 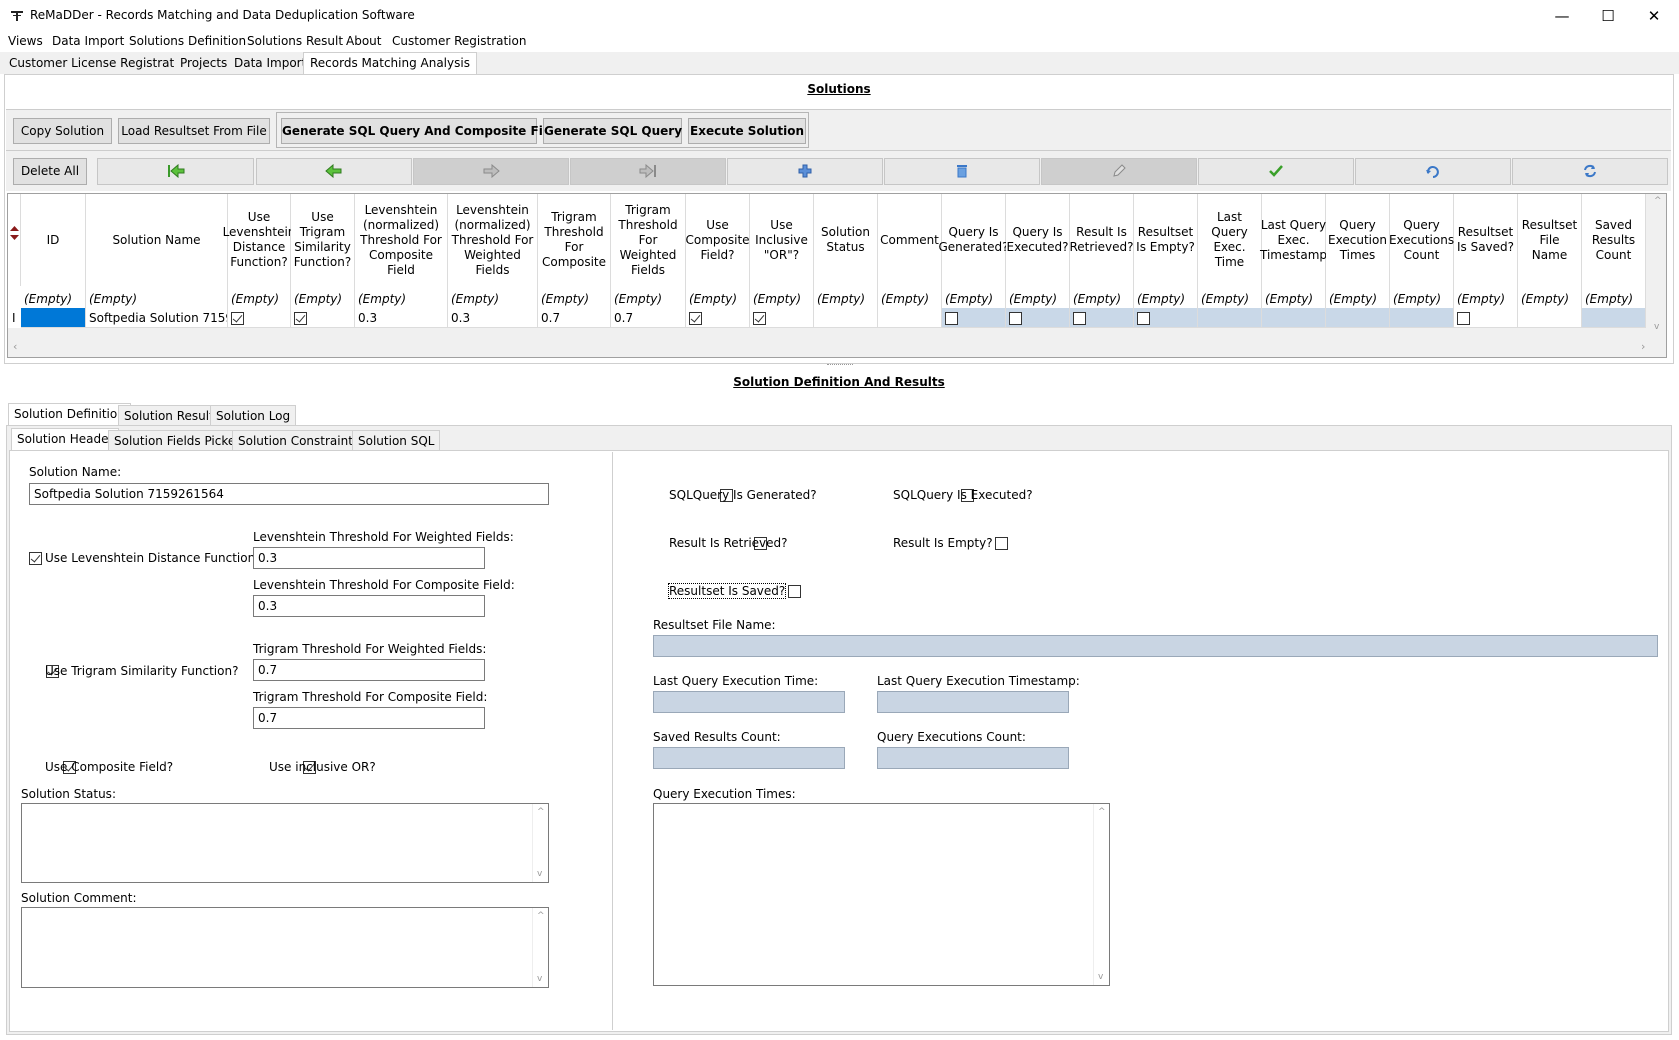 What do you see at coordinates (747, 131) in the screenshot?
I see `execute-solution-button: Execute Solution` at bounding box center [747, 131].